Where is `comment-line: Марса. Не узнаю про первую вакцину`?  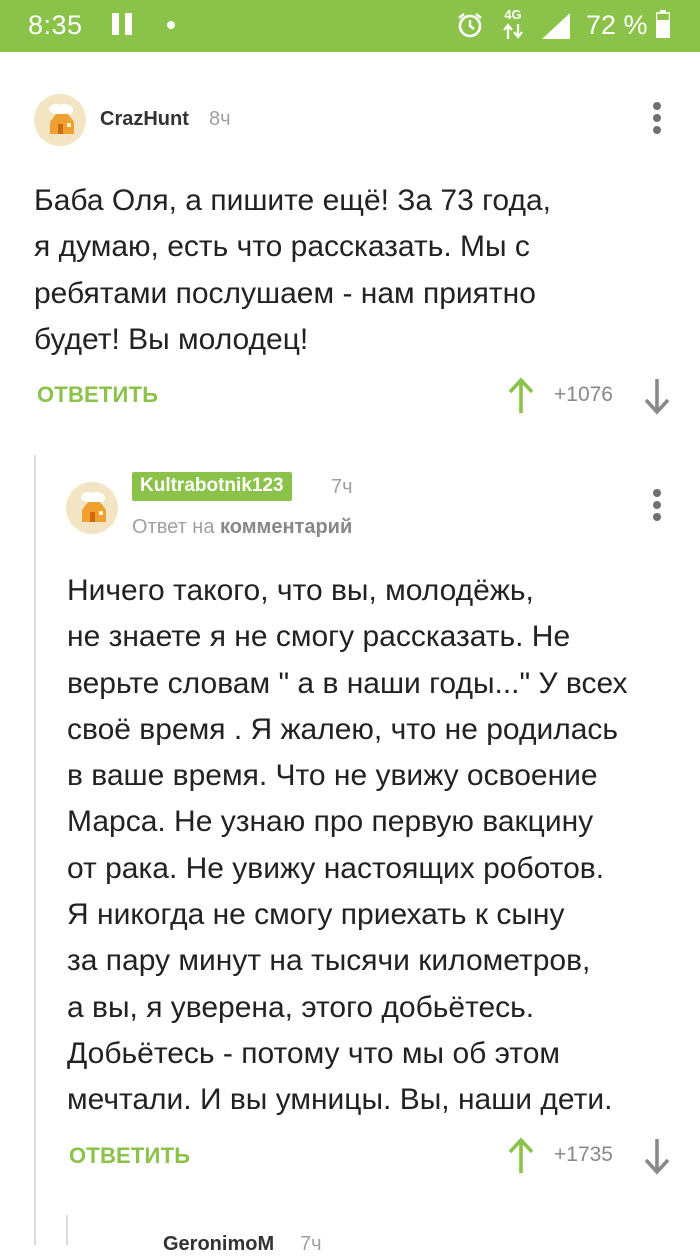 comment-line: Марса. Не узнаю про первую вакцину is located at coordinates (330, 822).